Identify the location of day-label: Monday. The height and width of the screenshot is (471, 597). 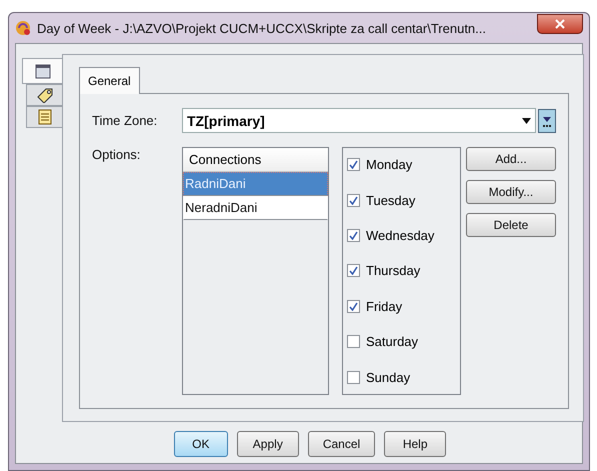
(389, 164).